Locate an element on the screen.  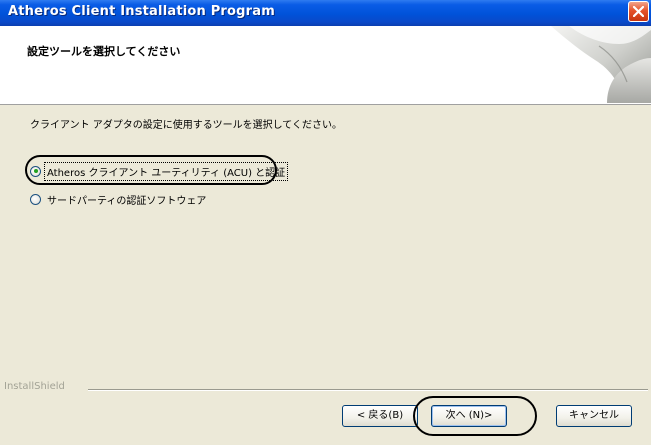
radio-button-selected is located at coordinates (35, 171).